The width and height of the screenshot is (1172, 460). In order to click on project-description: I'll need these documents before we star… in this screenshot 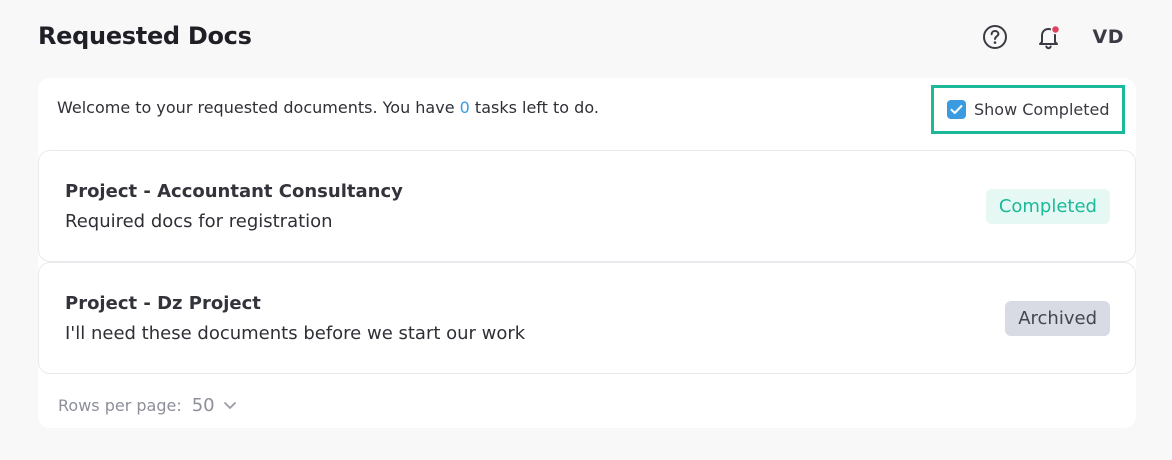, I will do `click(295, 333)`.